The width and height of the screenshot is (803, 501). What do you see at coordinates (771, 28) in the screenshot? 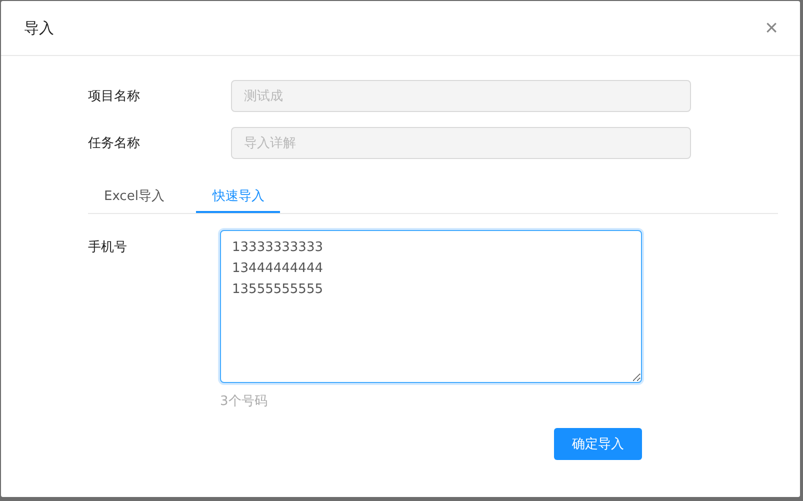
I see `close-button: ×` at bounding box center [771, 28].